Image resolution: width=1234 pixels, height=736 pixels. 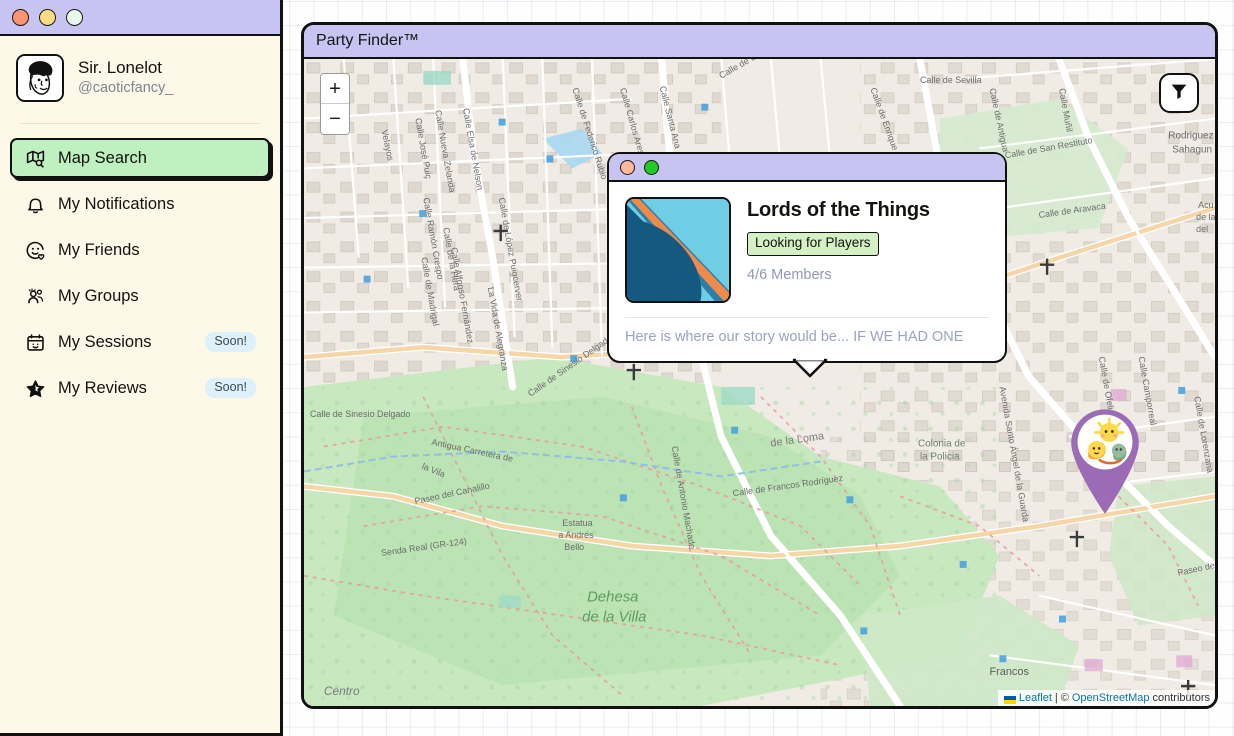 What do you see at coordinates (1035, 698) in the screenshot?
I see `leaflet-link: Leaflet` at bounding box center [1035, 698].